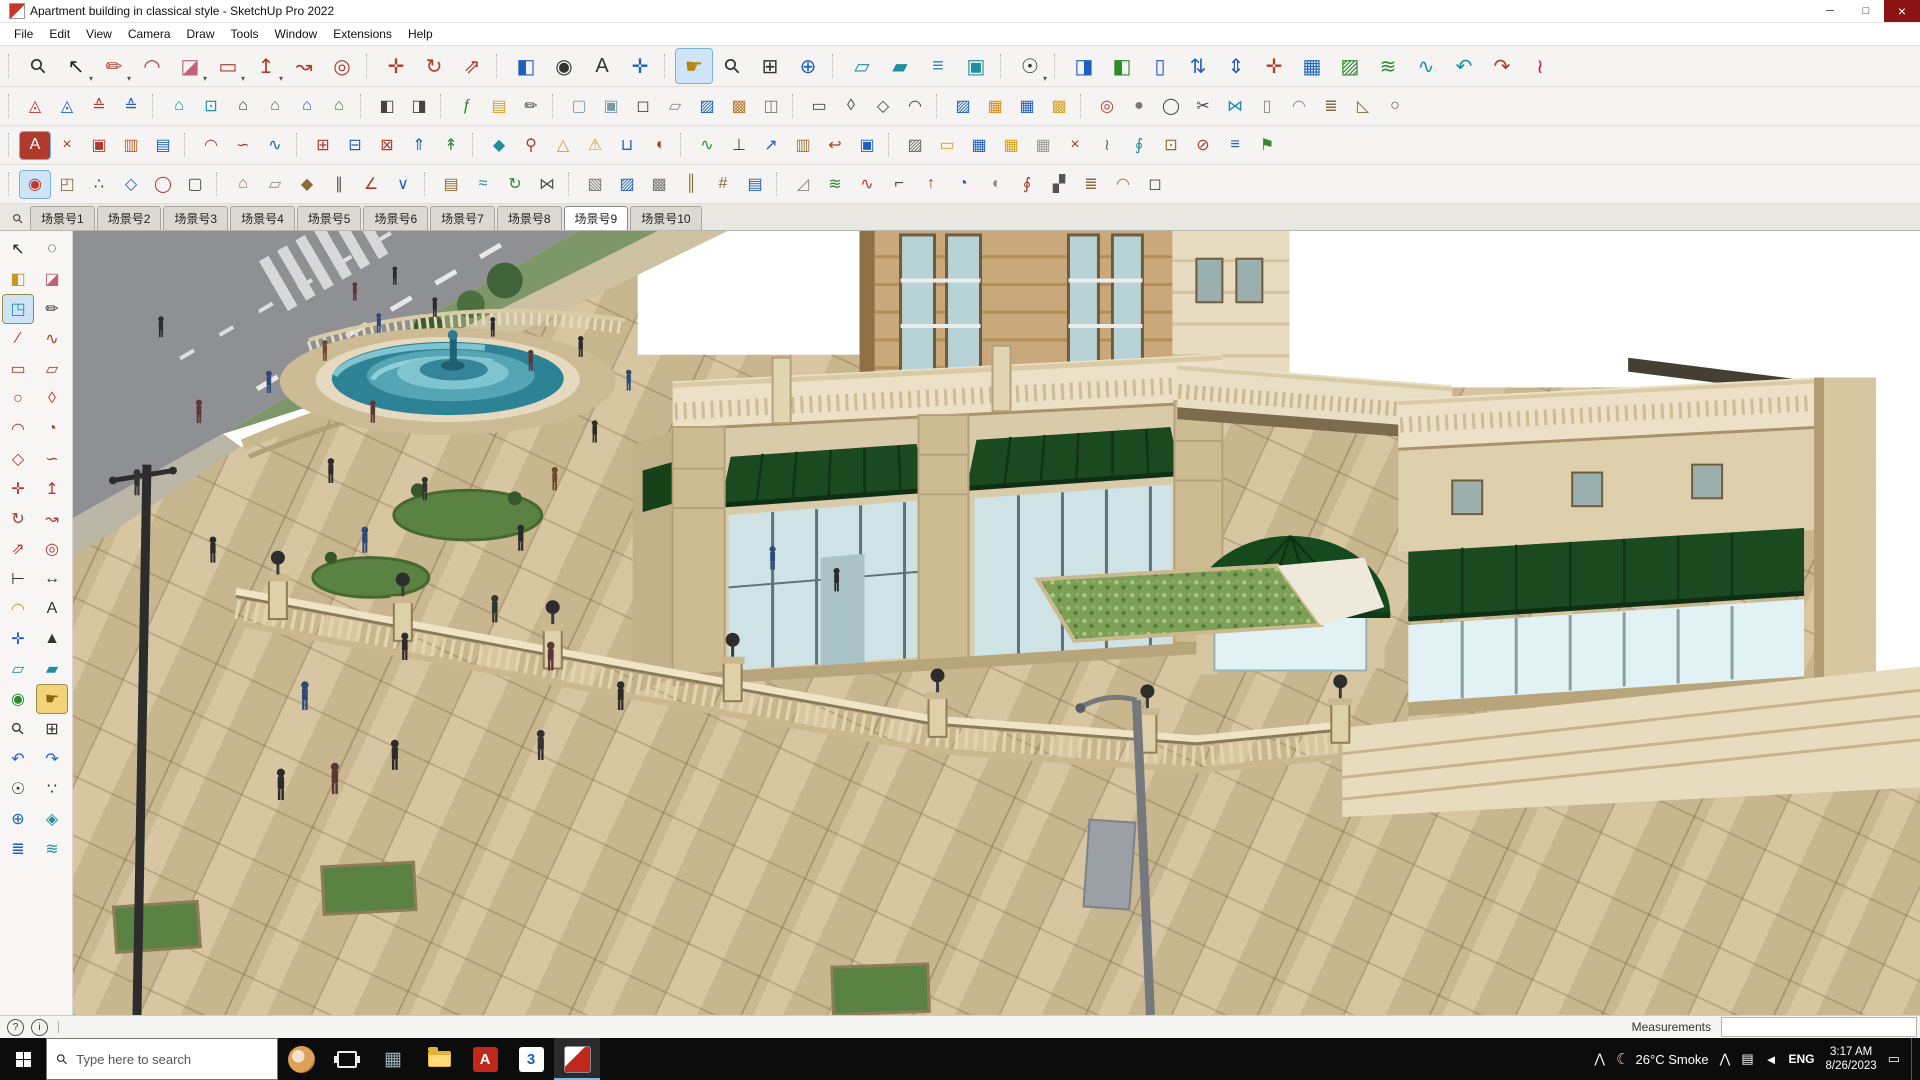  What do you see at coordinates (467, 106) in the screenshot?
I see `fredo-tools: ƒ` at bounding box center [467, 106].